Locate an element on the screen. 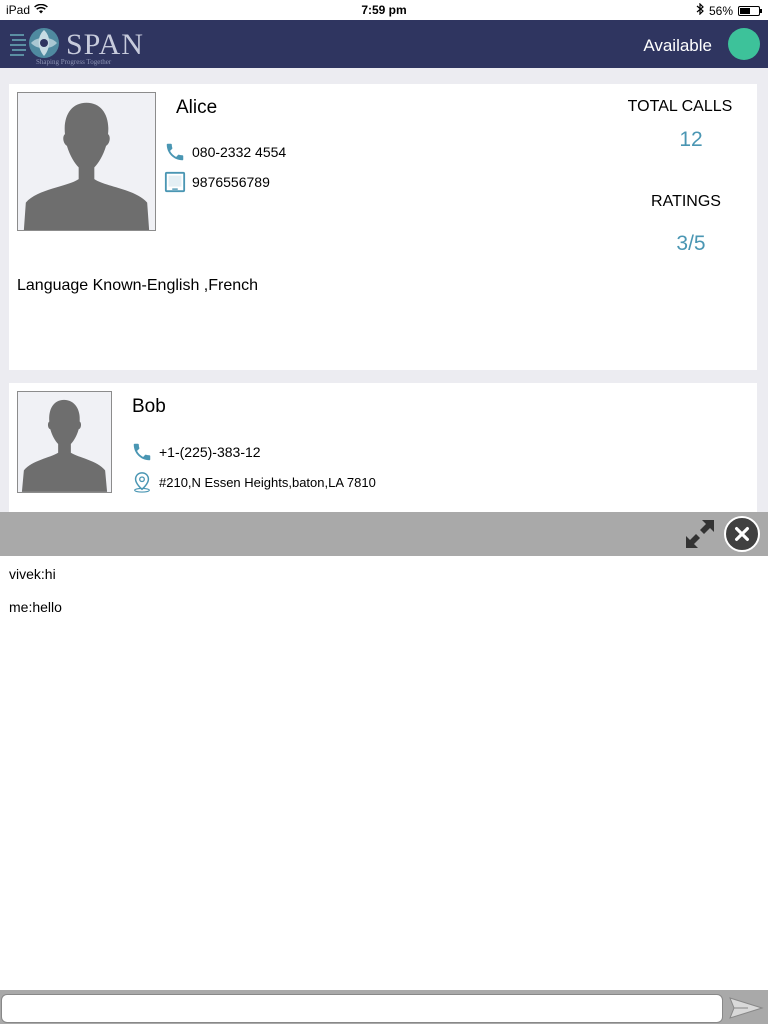  availability-toggle is located at coordinates (744, 44).